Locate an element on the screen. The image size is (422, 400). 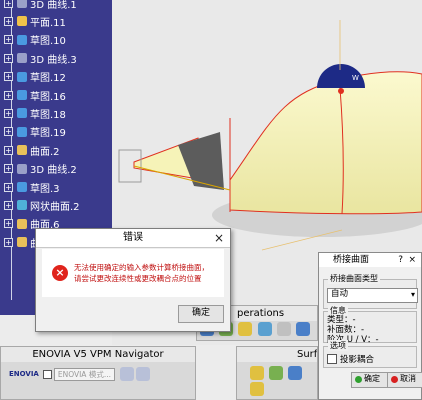
enovia-toolbar-title: ENOVIA V5 VPM Navigator is located at coordinates (98, 354).